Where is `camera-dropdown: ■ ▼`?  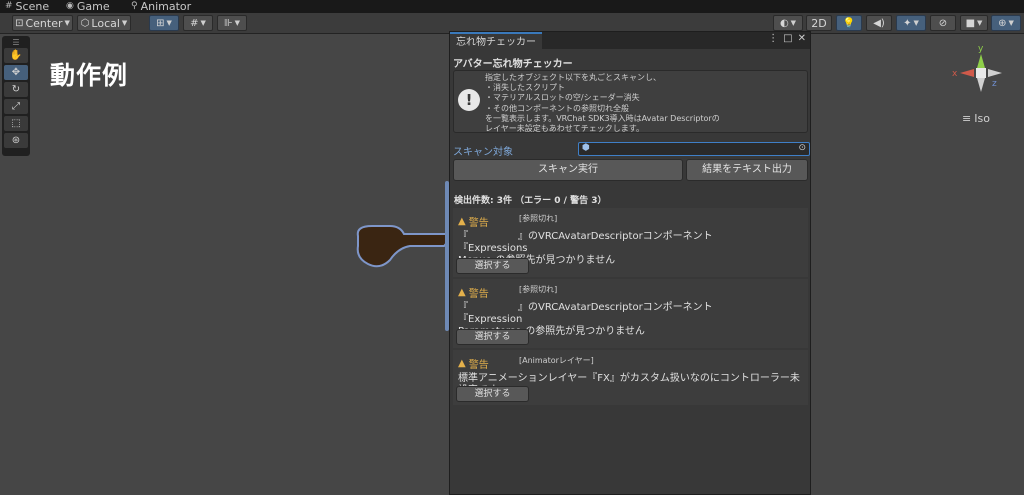 camera-dropdown: ■ ▼ is located at coordinates (974, 23).